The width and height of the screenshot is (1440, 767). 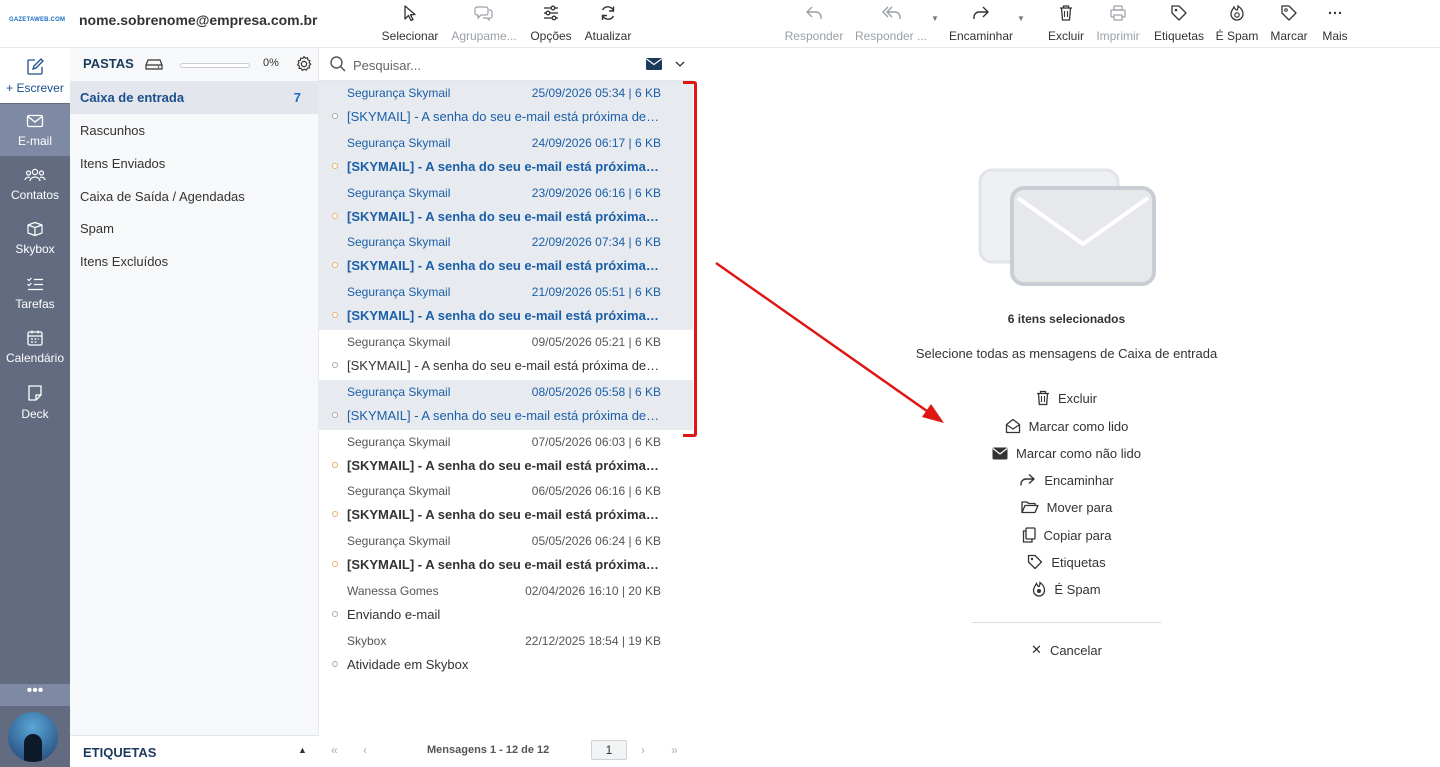 I want to click on more-button: Mais, so click(x=1335, y=24).